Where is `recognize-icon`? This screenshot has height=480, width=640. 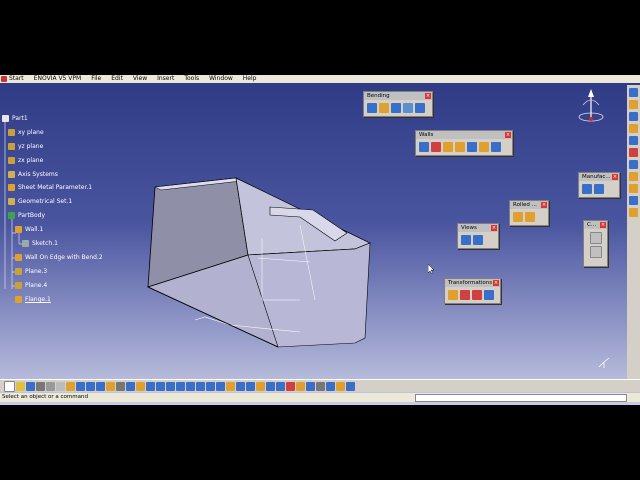 recognize-icon is located at coordinates (280, 386).